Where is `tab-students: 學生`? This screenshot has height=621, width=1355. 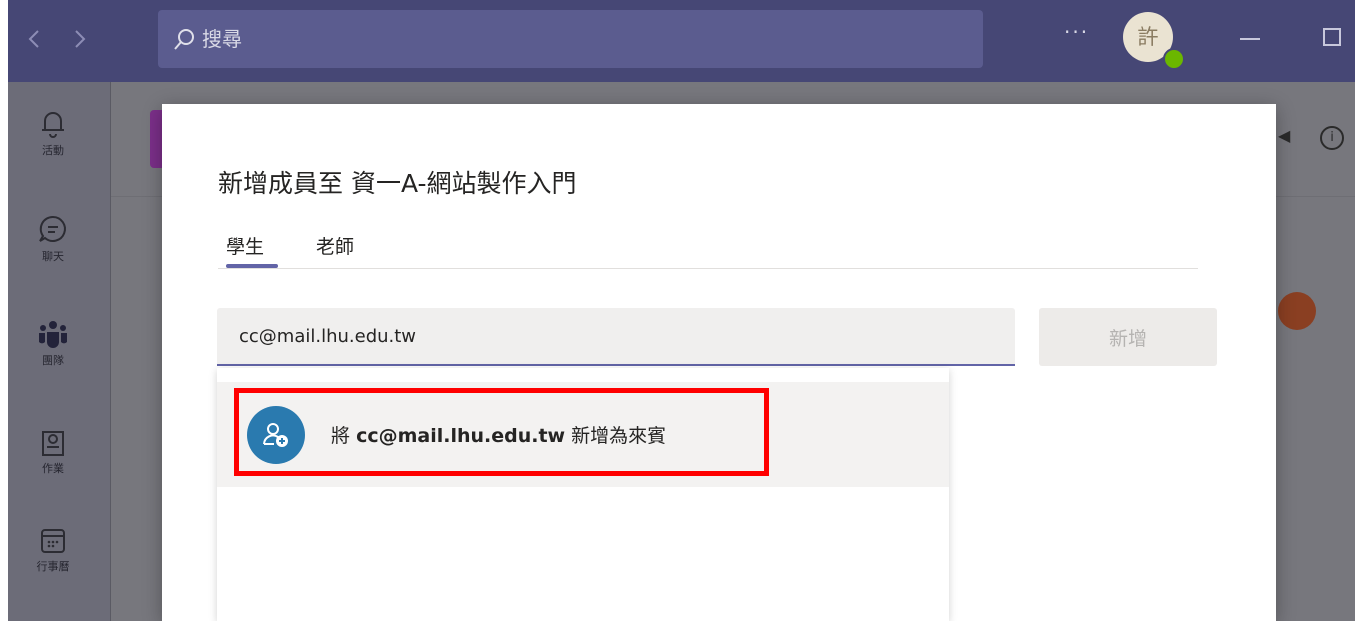
tab-students: 學生 is located at coordinates (245, 245).